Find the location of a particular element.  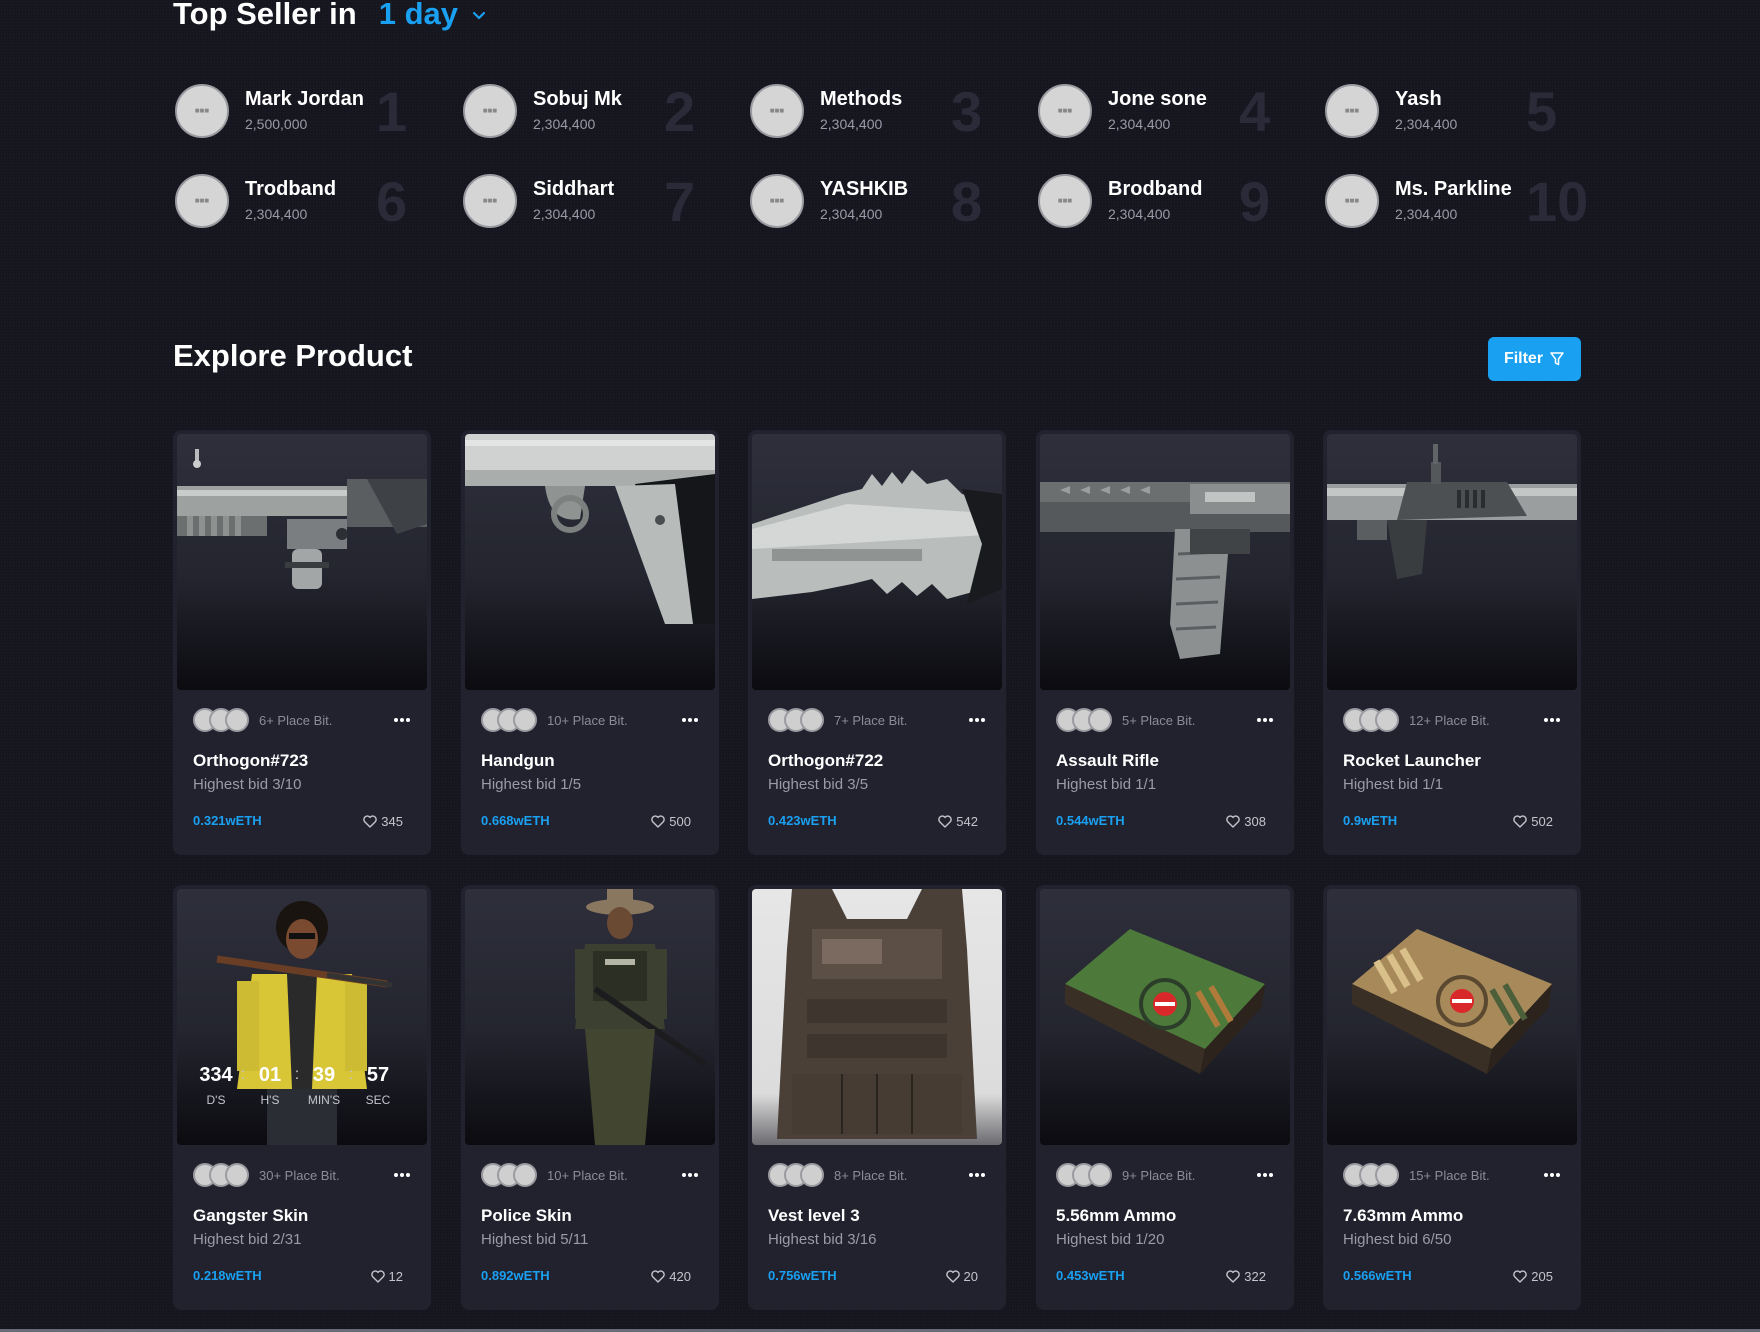

like-button: 205 is located at coordinates (1533, 1276).